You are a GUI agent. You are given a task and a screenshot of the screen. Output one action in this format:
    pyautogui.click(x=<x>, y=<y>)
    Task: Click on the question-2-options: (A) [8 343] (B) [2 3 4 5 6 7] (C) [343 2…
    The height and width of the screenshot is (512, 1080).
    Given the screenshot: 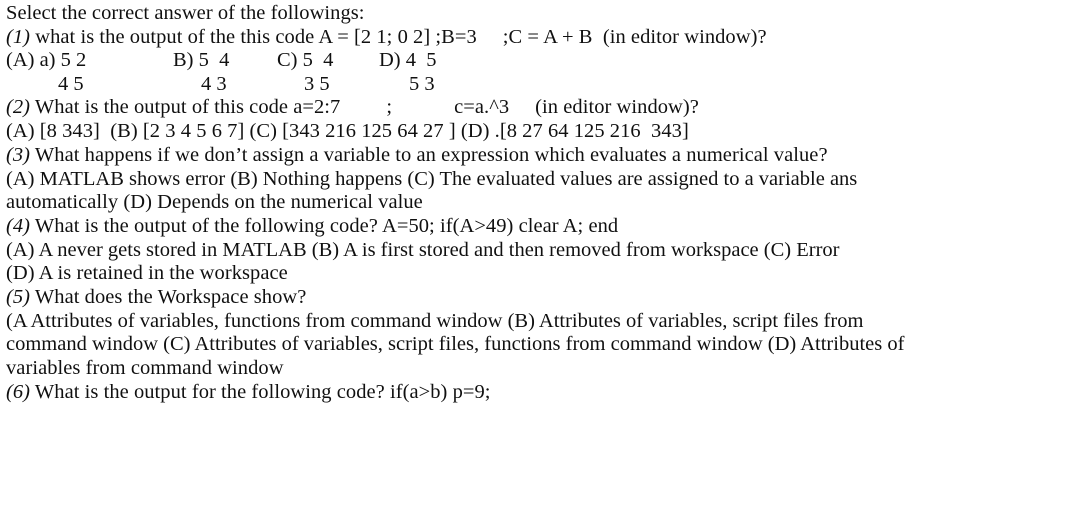 What is the action you would take?
    pyautogui.click(x=540, y=132)
    